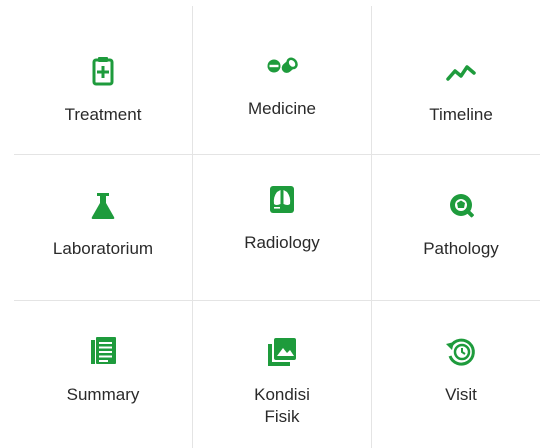  I want to click on menu-item-laboratorium: Laboratorium, so click(103, 224).